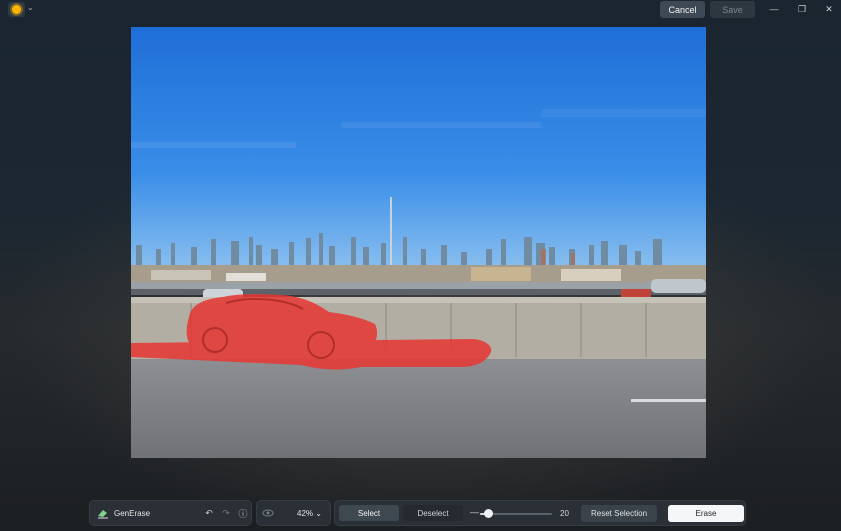 The width and height of the screenshot is (841, 531). Describe the element at coordinates (706, 513) in the screenshot. I see `erase-button: Erase` at that location.